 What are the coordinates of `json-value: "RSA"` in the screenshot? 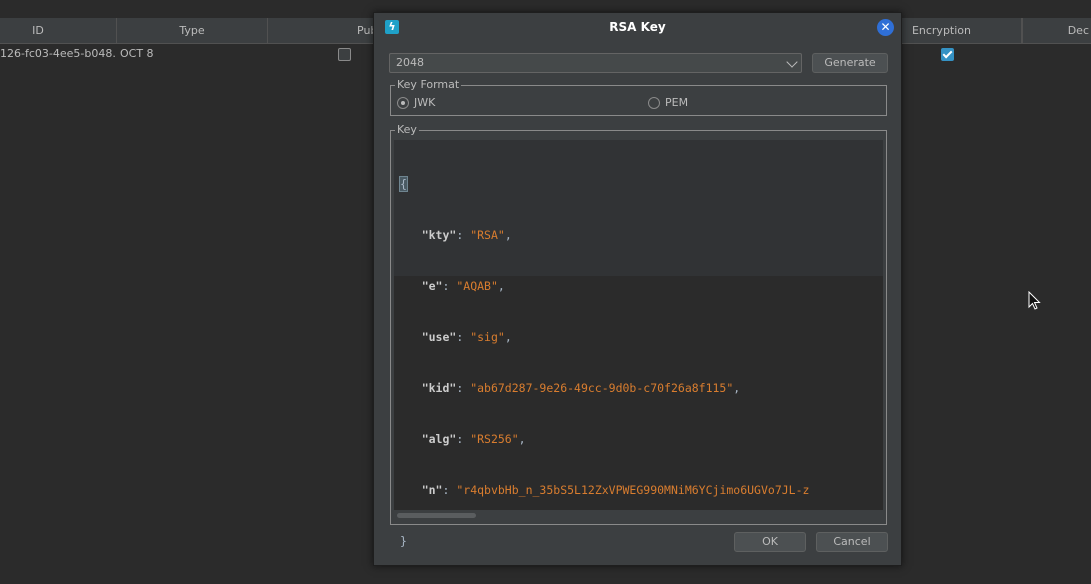 It's located at (487, 235).